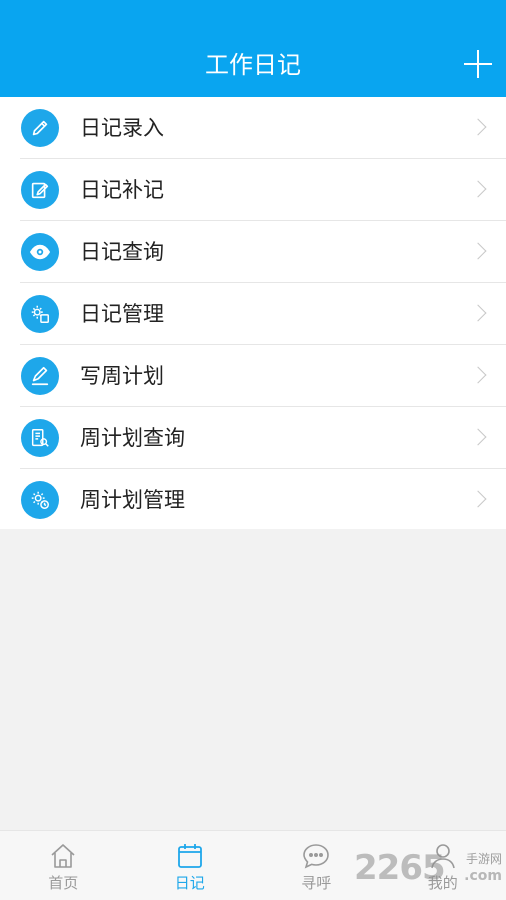 This screenshot has height=900, width=506. I want to click on menu-item-label: 日记补记, so click(122, 190).